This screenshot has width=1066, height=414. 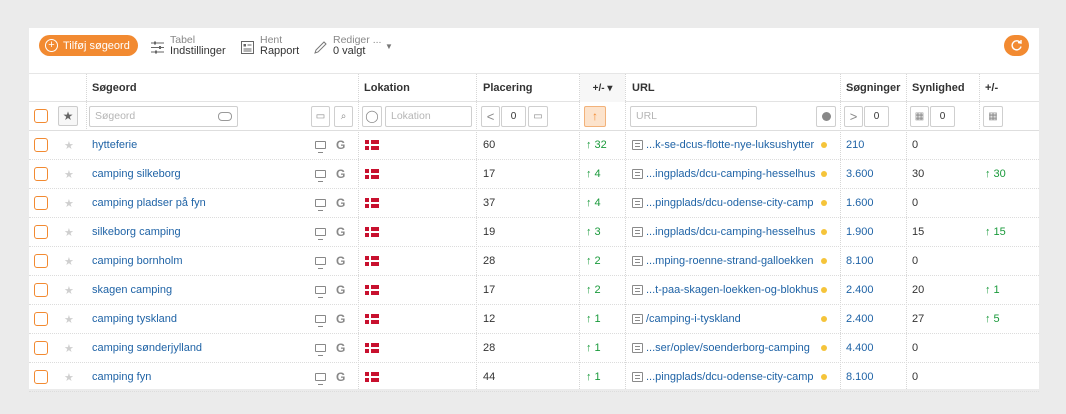 What do you see at coordinates (347, 47) in the screenshot?
I see `edit-selection-button: Rediger ... 0 valgt` at bounding box center [347, 47].